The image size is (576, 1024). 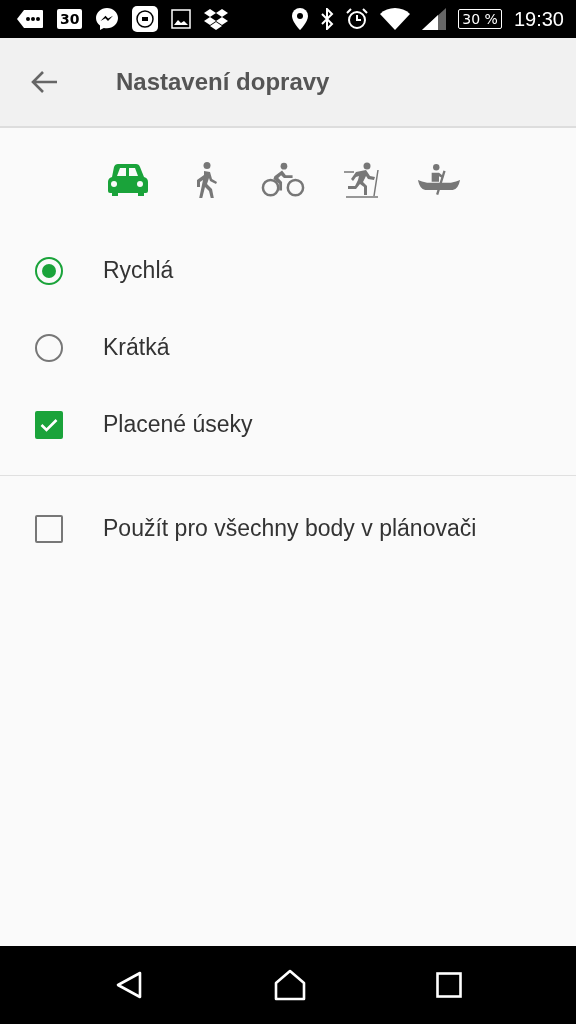 I want to click on option-label: Krátká, so click(x=136, y=347).